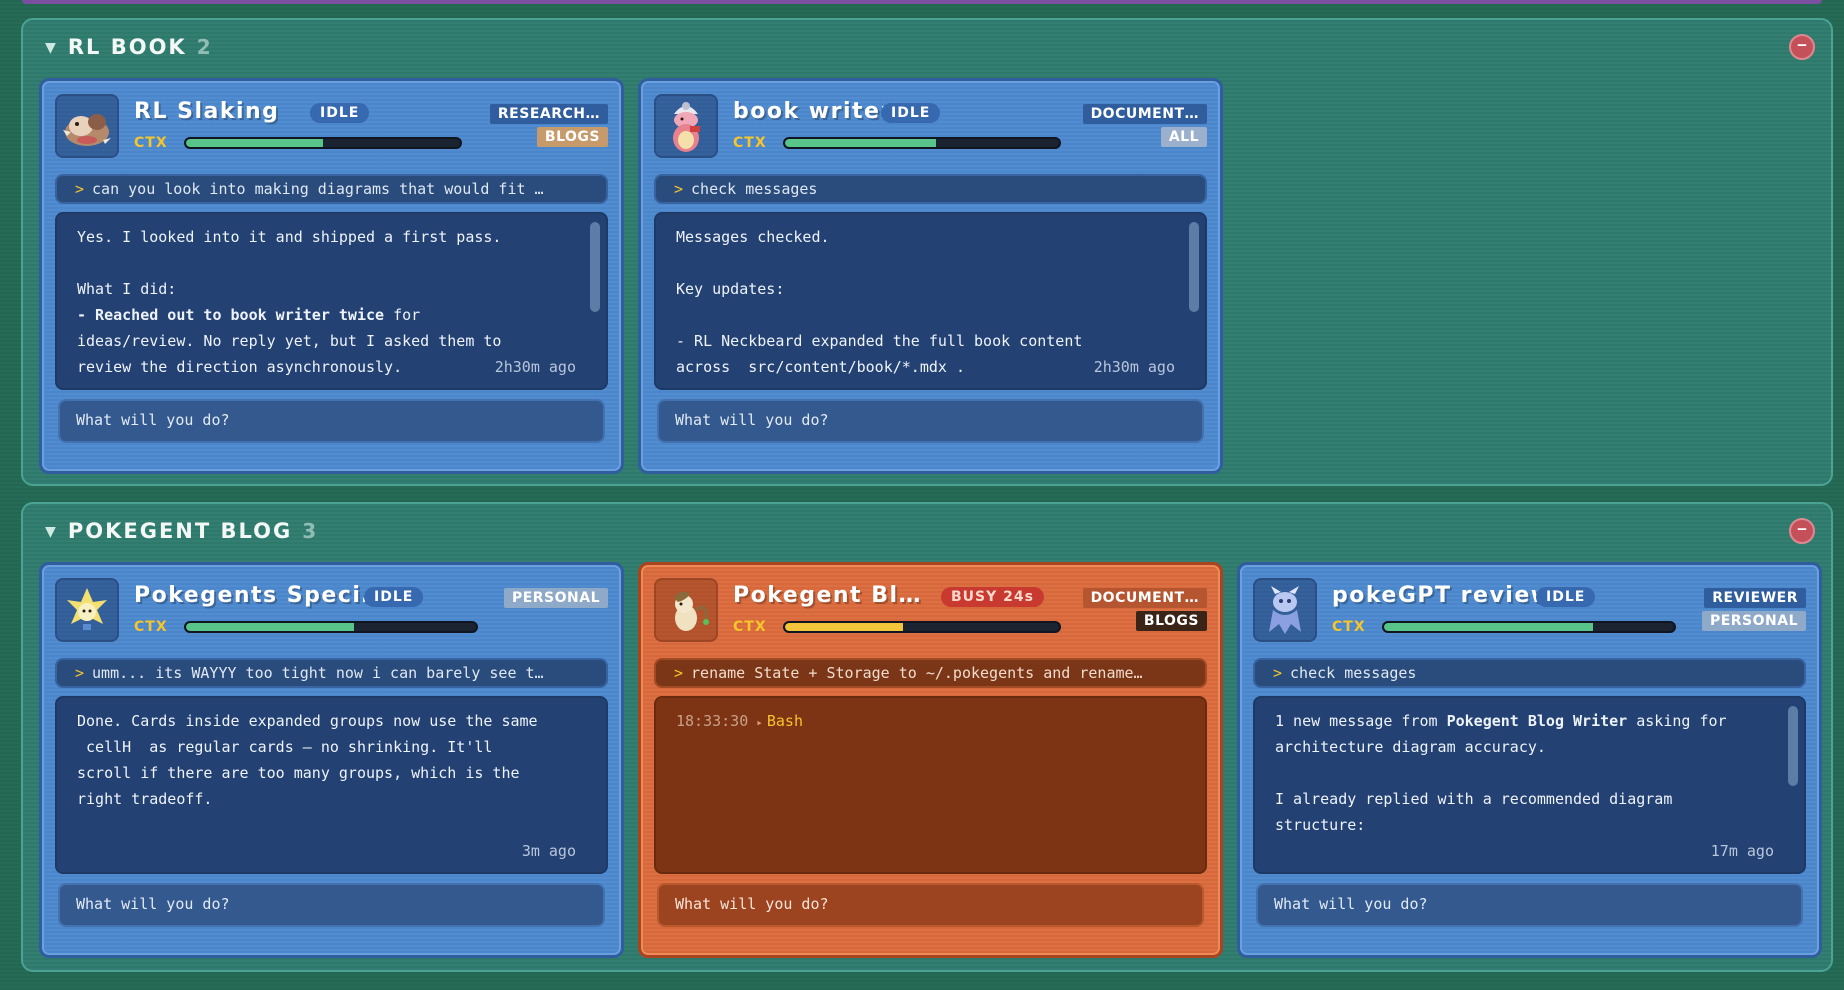 The image size is (1844, 990). Describe the element at coordinates (145, 799) in the screenshot. I see `output-line: right tradeoff.` at that location.